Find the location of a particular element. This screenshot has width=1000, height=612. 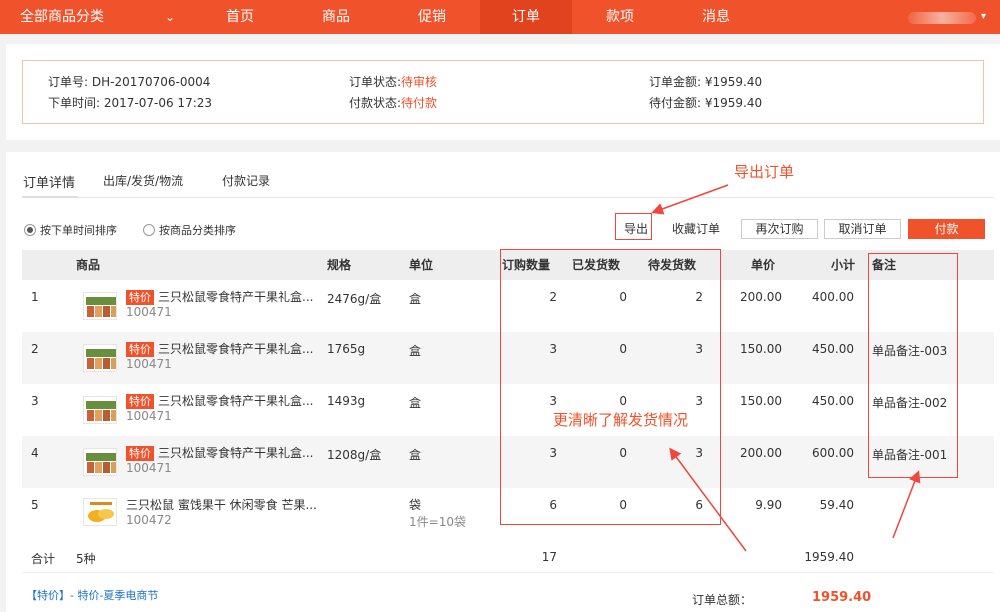

nav-payments: 款项 is located at coordinates (620, 17).